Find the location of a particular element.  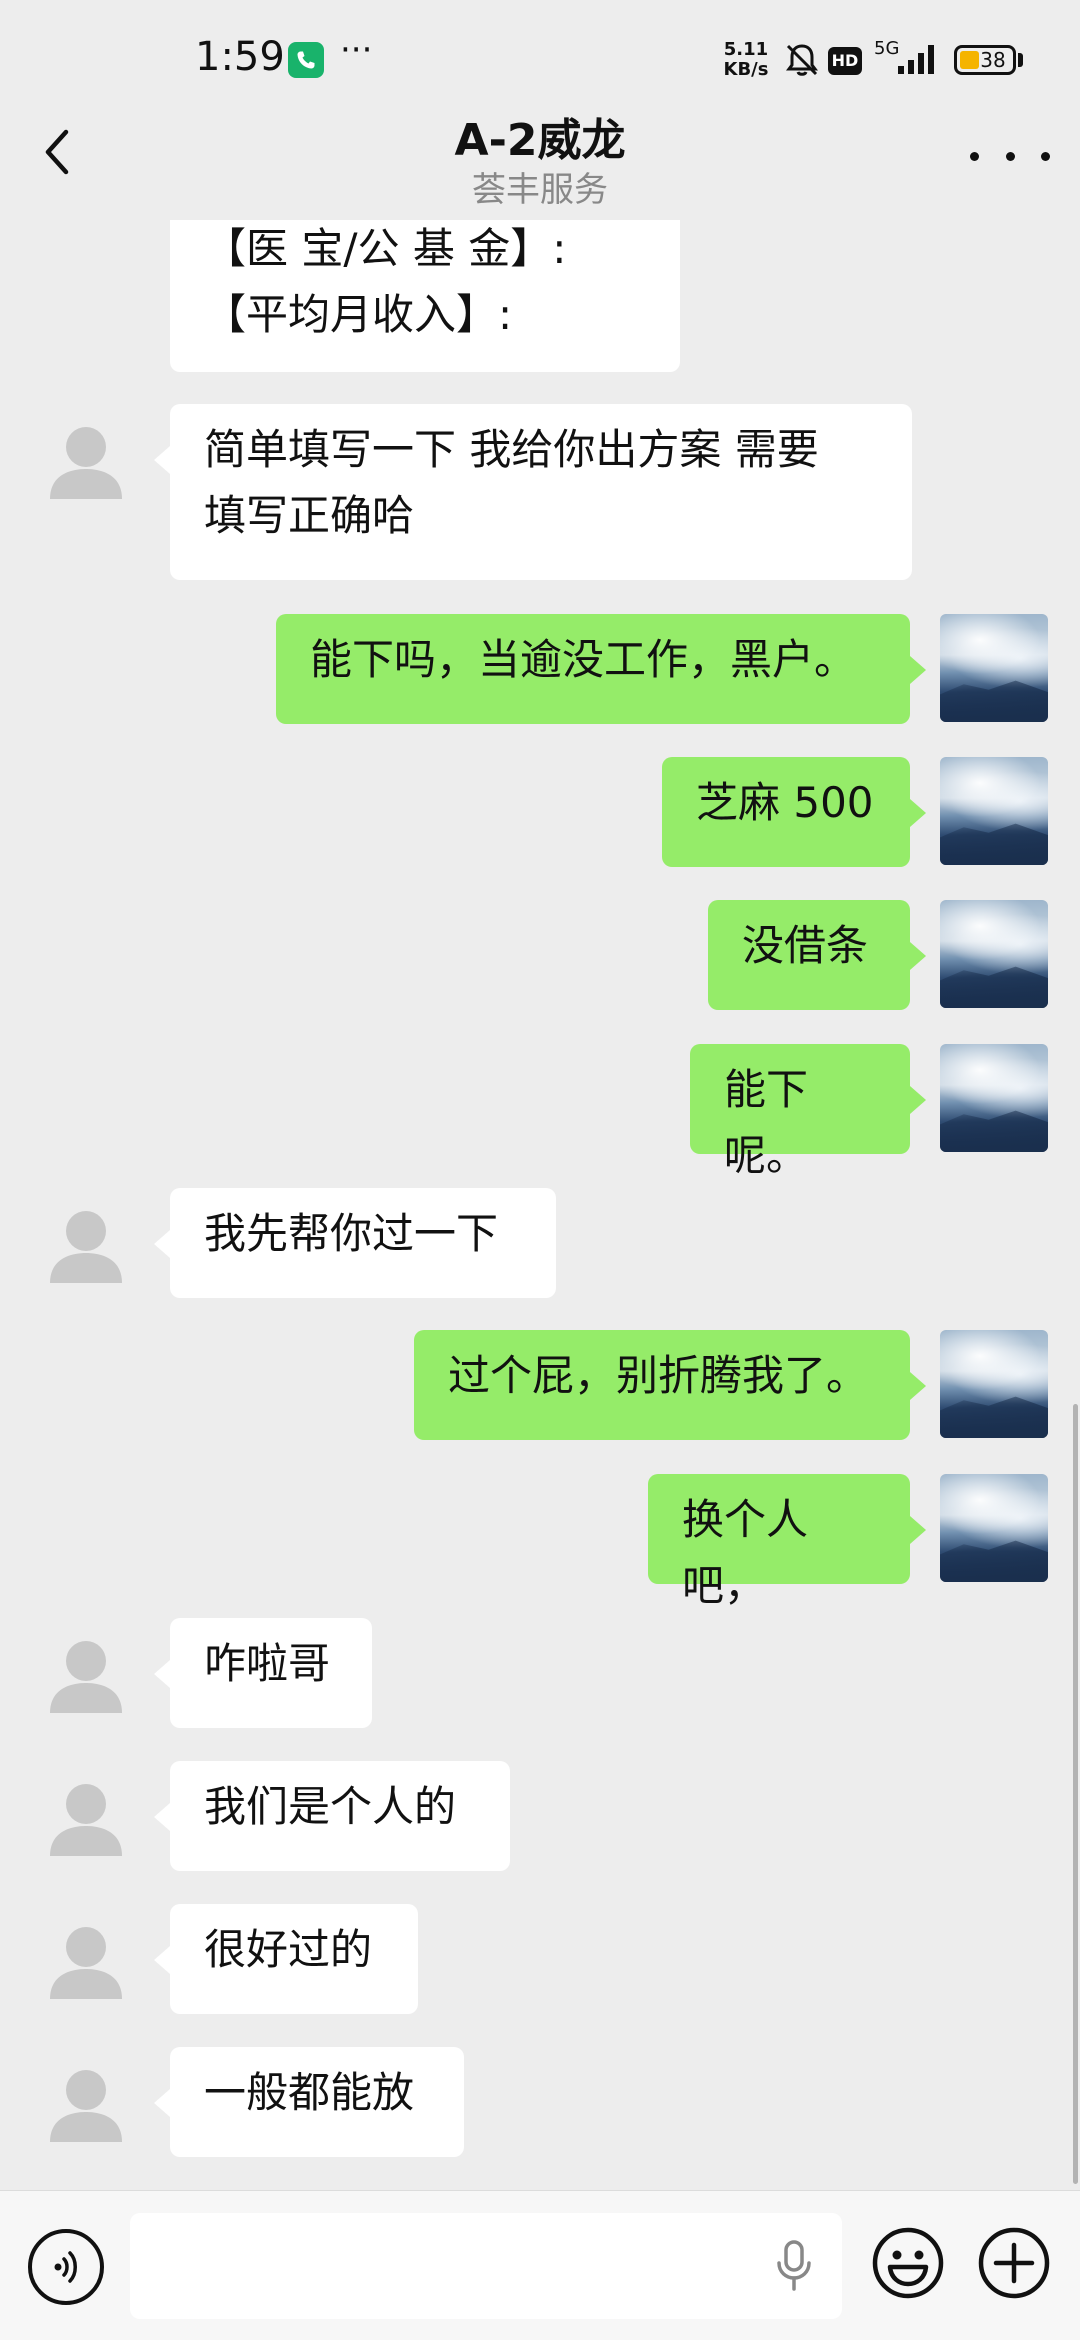

scrollbar is located at coordinates (1075, 1794).